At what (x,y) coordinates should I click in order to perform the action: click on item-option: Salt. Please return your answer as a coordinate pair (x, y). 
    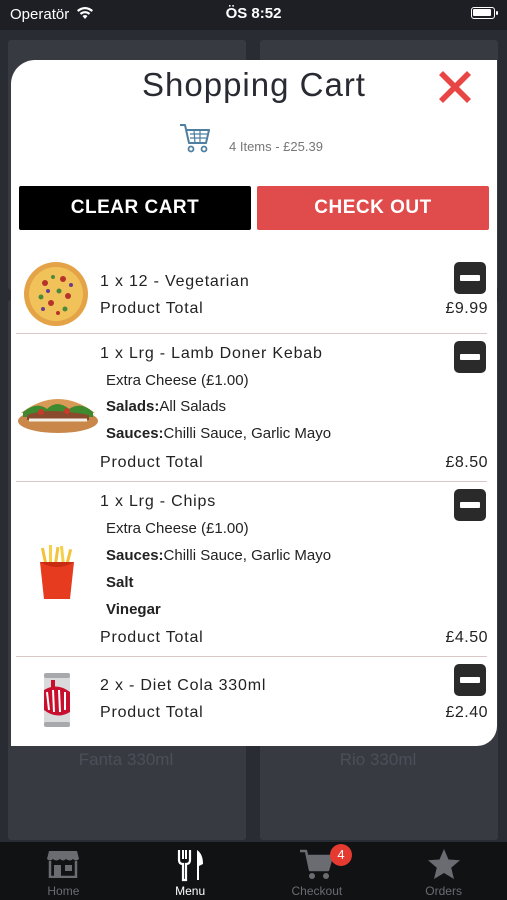
    Looking at the image, I should click on (120, 582).